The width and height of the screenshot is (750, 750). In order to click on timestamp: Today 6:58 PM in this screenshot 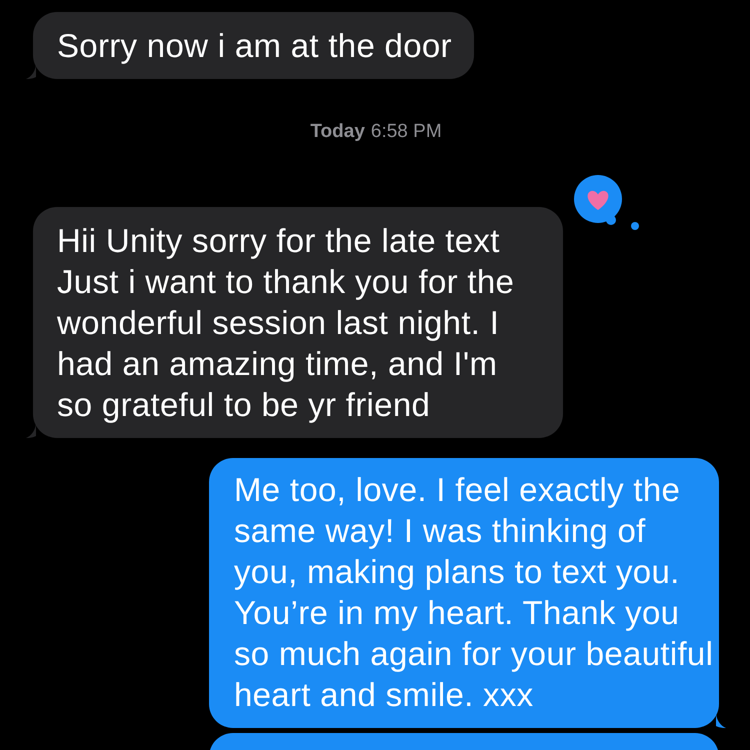, I will do `click(376, 132)`.